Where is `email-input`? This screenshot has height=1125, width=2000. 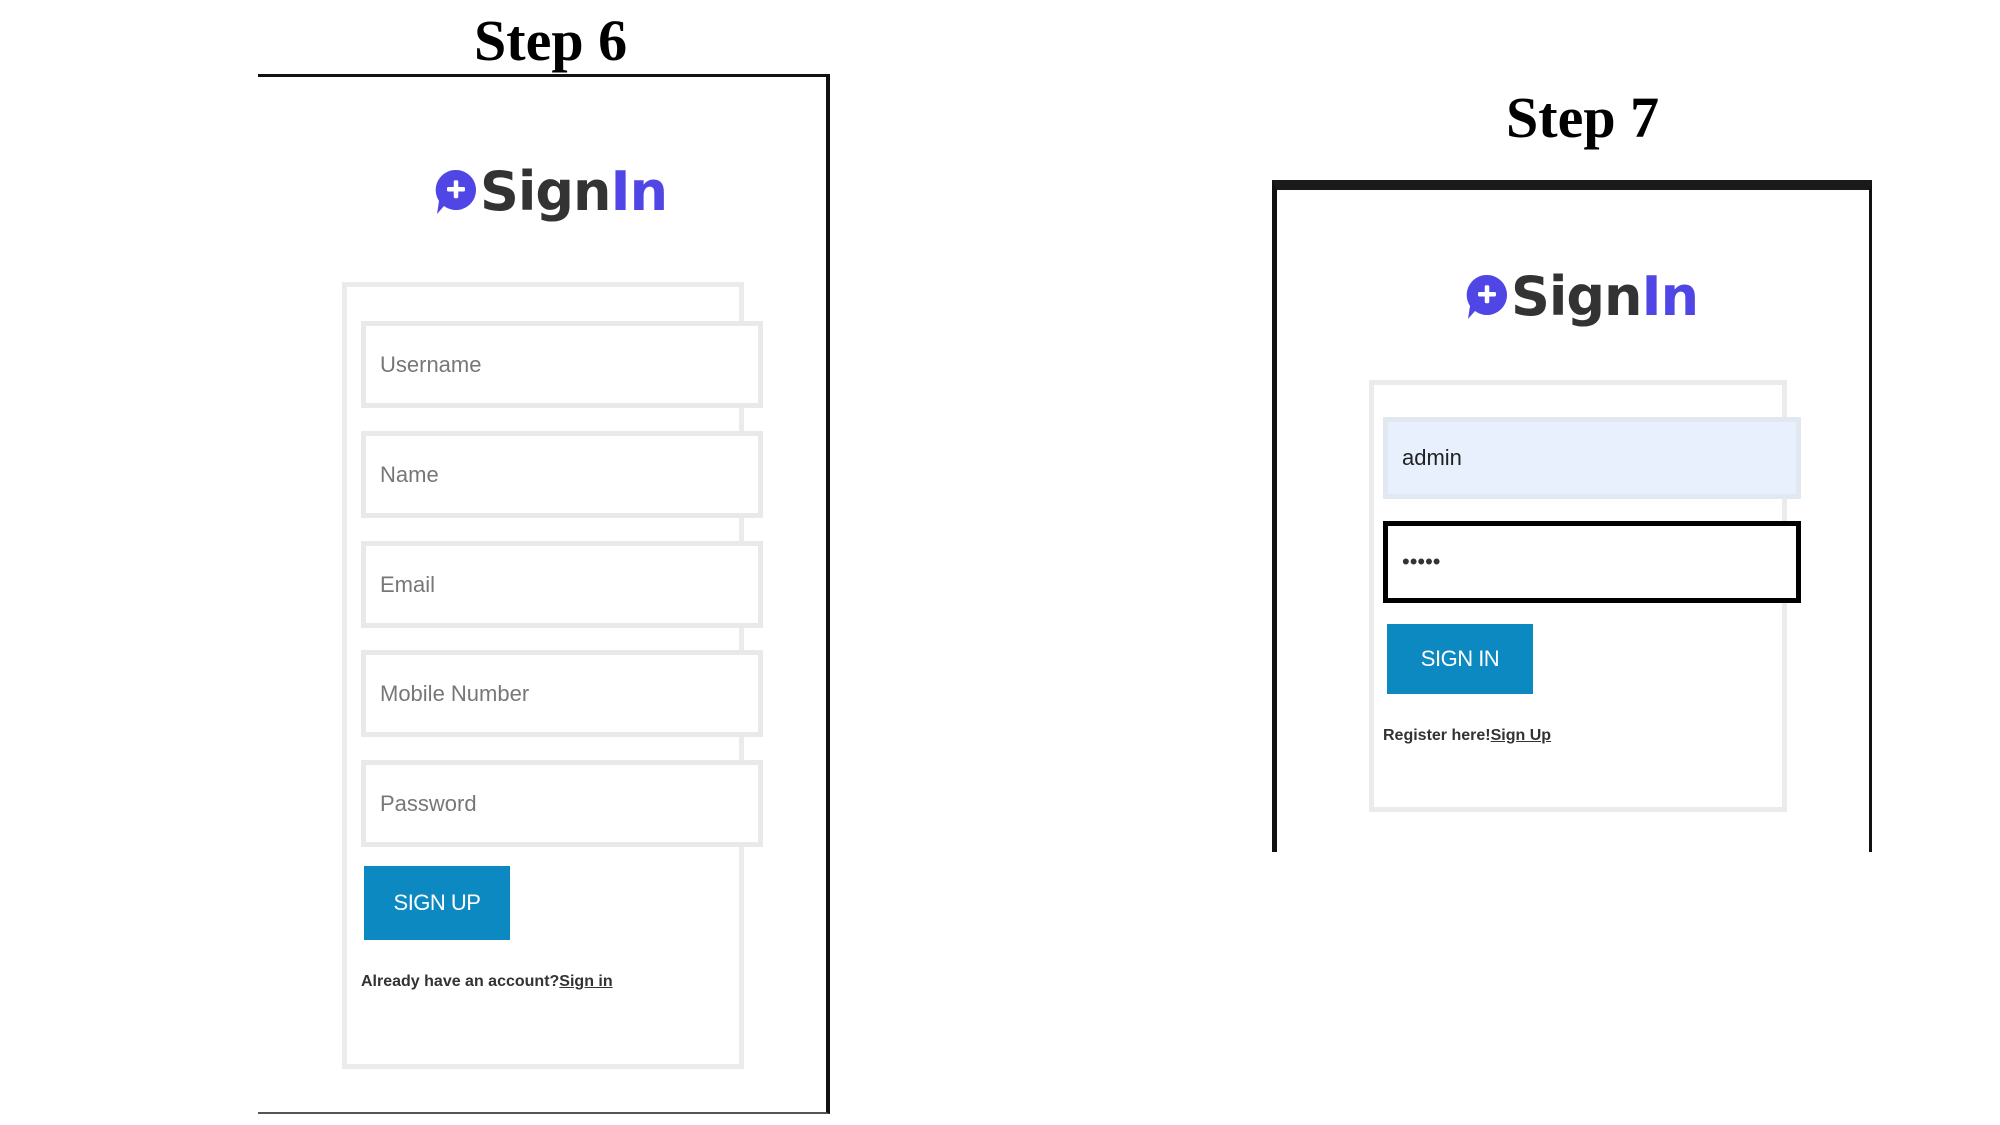 email-input is located at coordinates (562, 584).